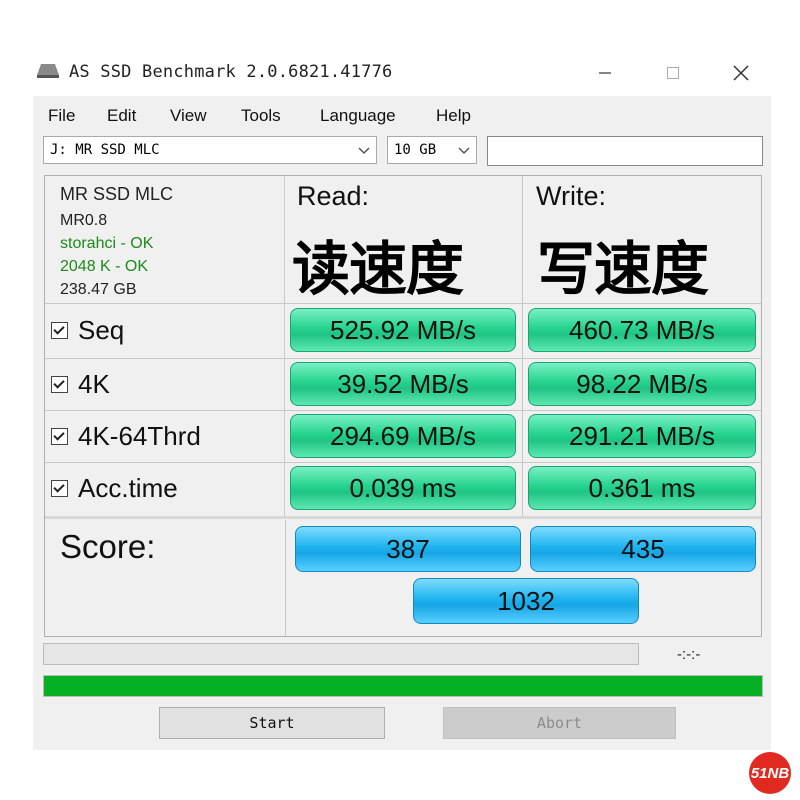  I want to click on score-label: Score:, so click(108, 546).